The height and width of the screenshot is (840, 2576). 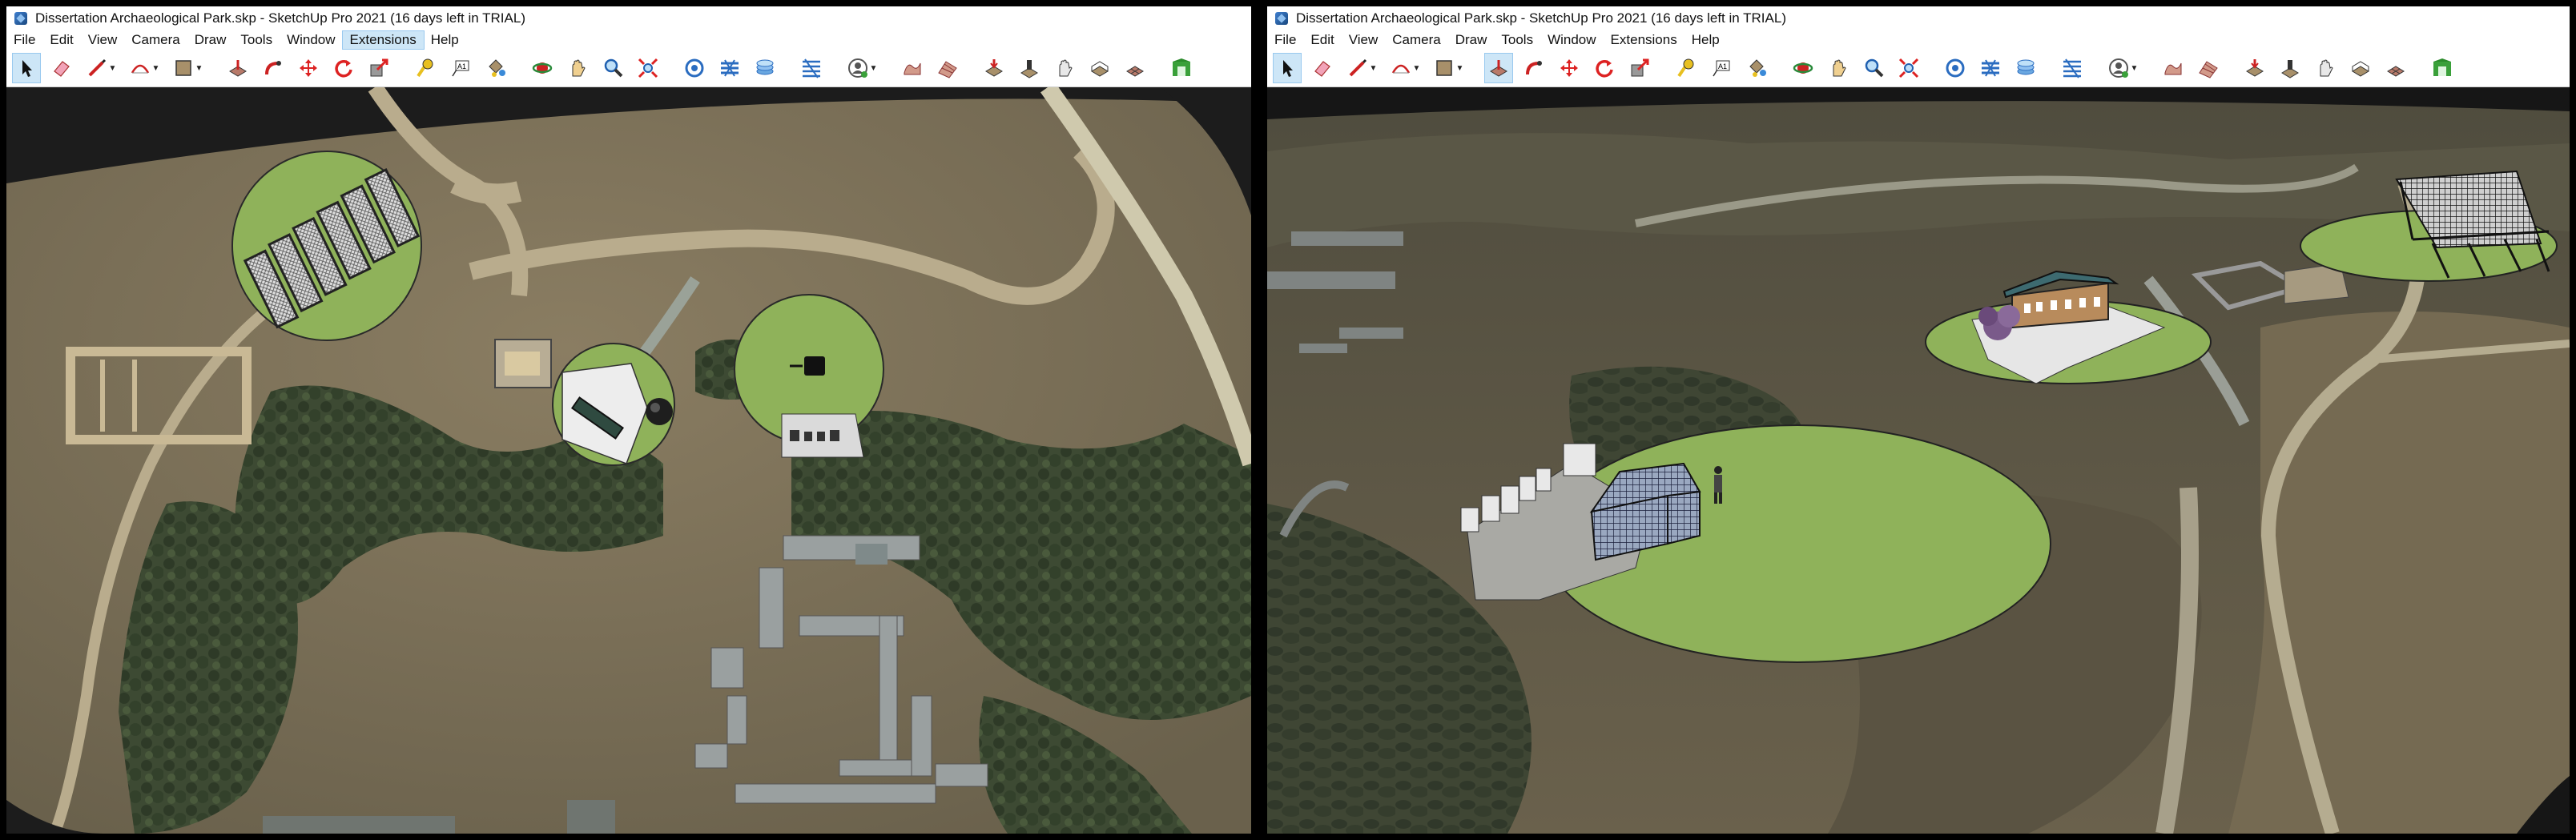 I want to click on rotate-icon, so click(x=1605, y=69).